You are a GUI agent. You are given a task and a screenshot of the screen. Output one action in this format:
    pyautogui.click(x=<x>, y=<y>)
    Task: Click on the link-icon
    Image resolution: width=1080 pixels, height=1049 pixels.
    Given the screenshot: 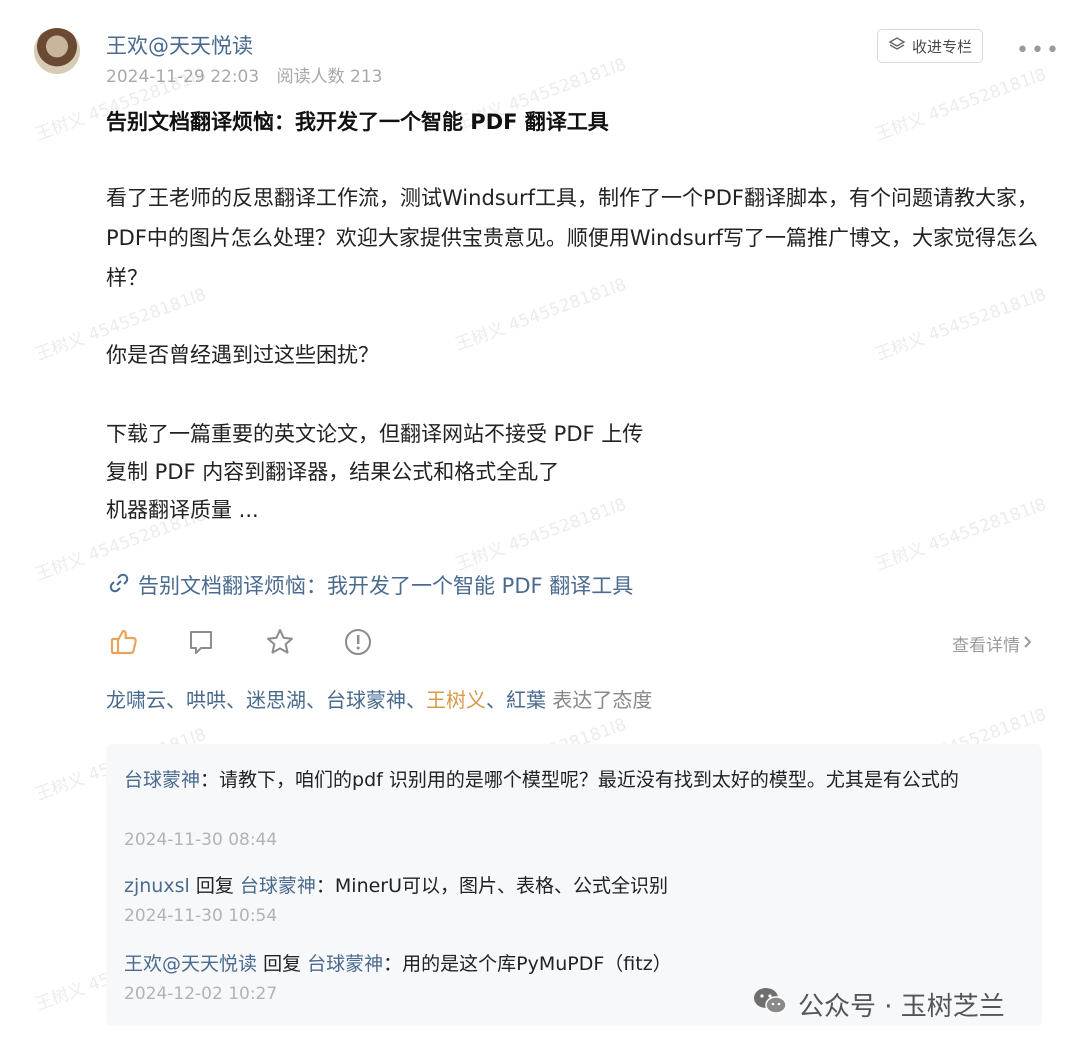 What is the action you would take?
    pyautogui.click(x=119, y=585)
    